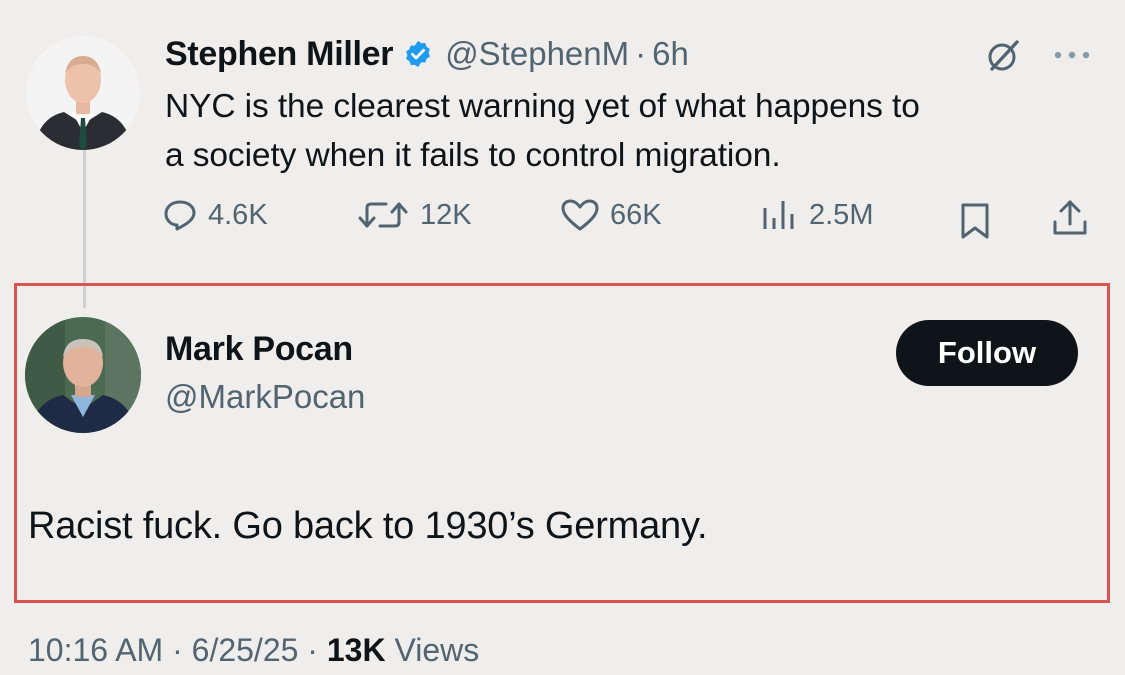 Image resolution: width=1125 pixels, height=675 pixels. I want to click on reply-count: 4.6K, so click(238, 214).